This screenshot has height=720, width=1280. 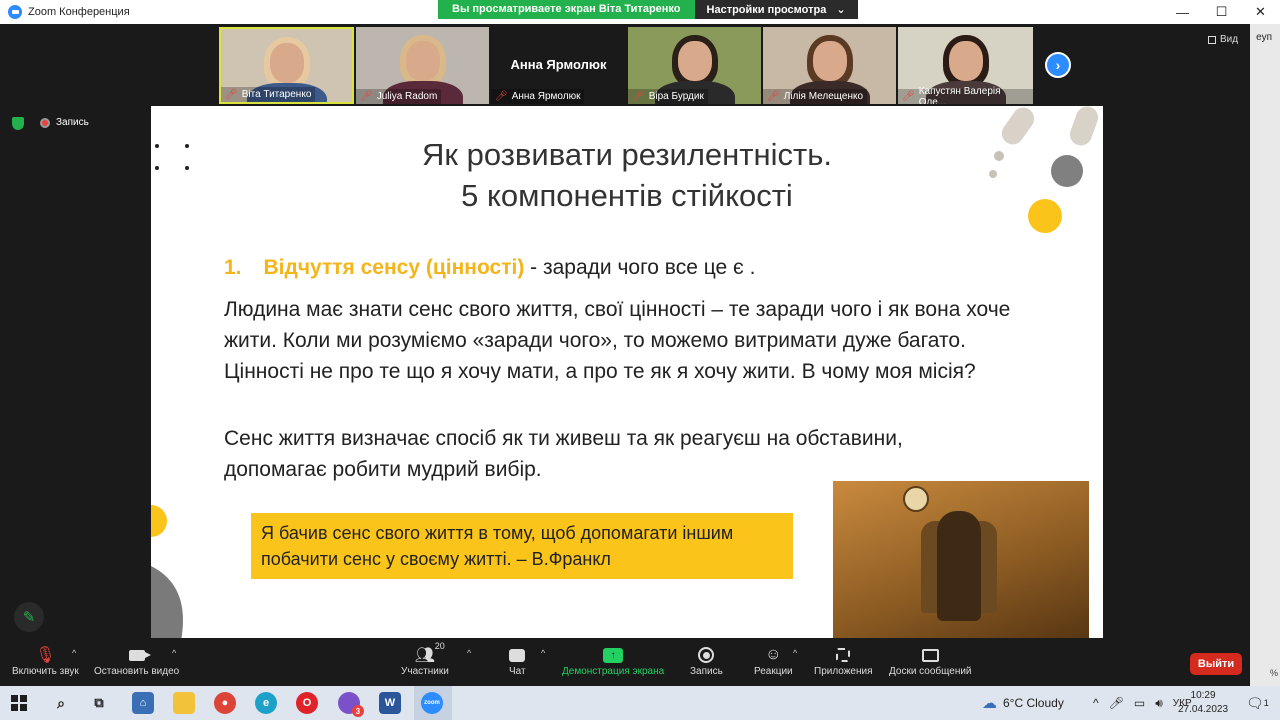 I want to click on search-icon: ⌕, so click(x=61, y=703).